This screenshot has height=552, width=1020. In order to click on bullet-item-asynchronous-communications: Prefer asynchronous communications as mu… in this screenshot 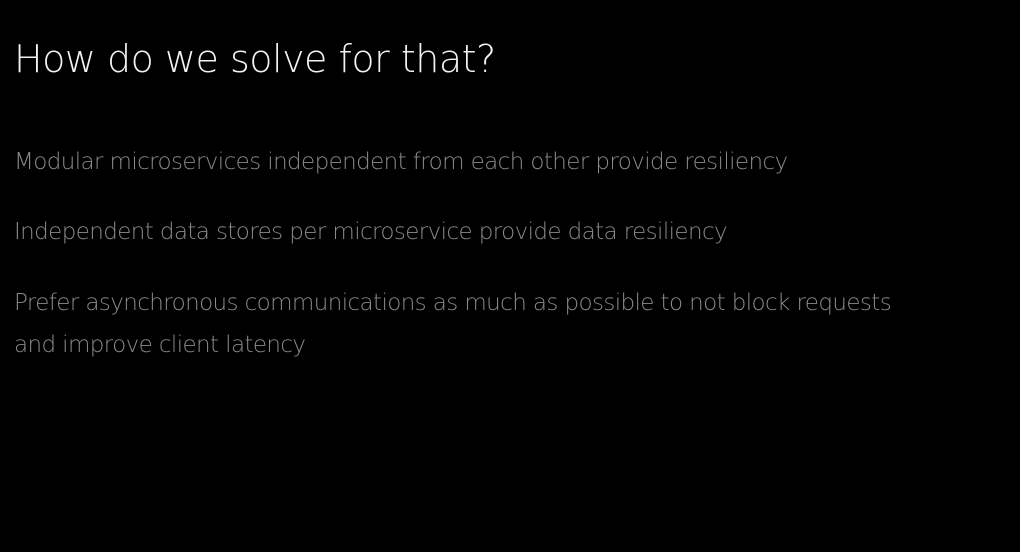, I will do `click(453, 324)`.